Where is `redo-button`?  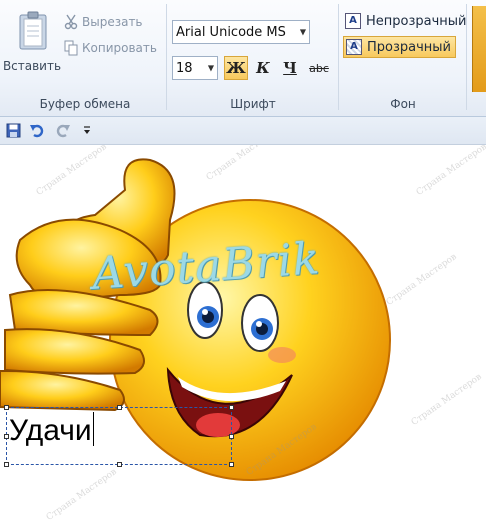
redo-button is located at coordinates (63, 130).